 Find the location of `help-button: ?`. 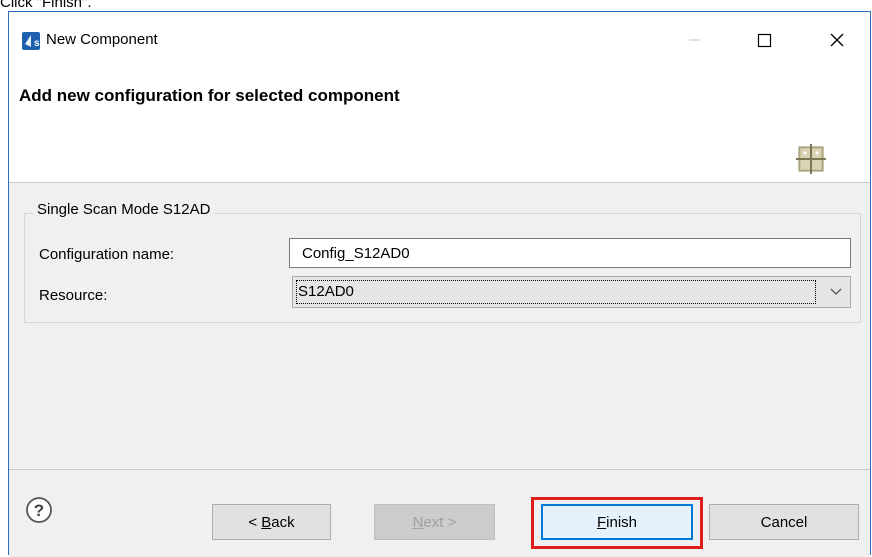

help-button: ? is located at coordinates (39, 510).